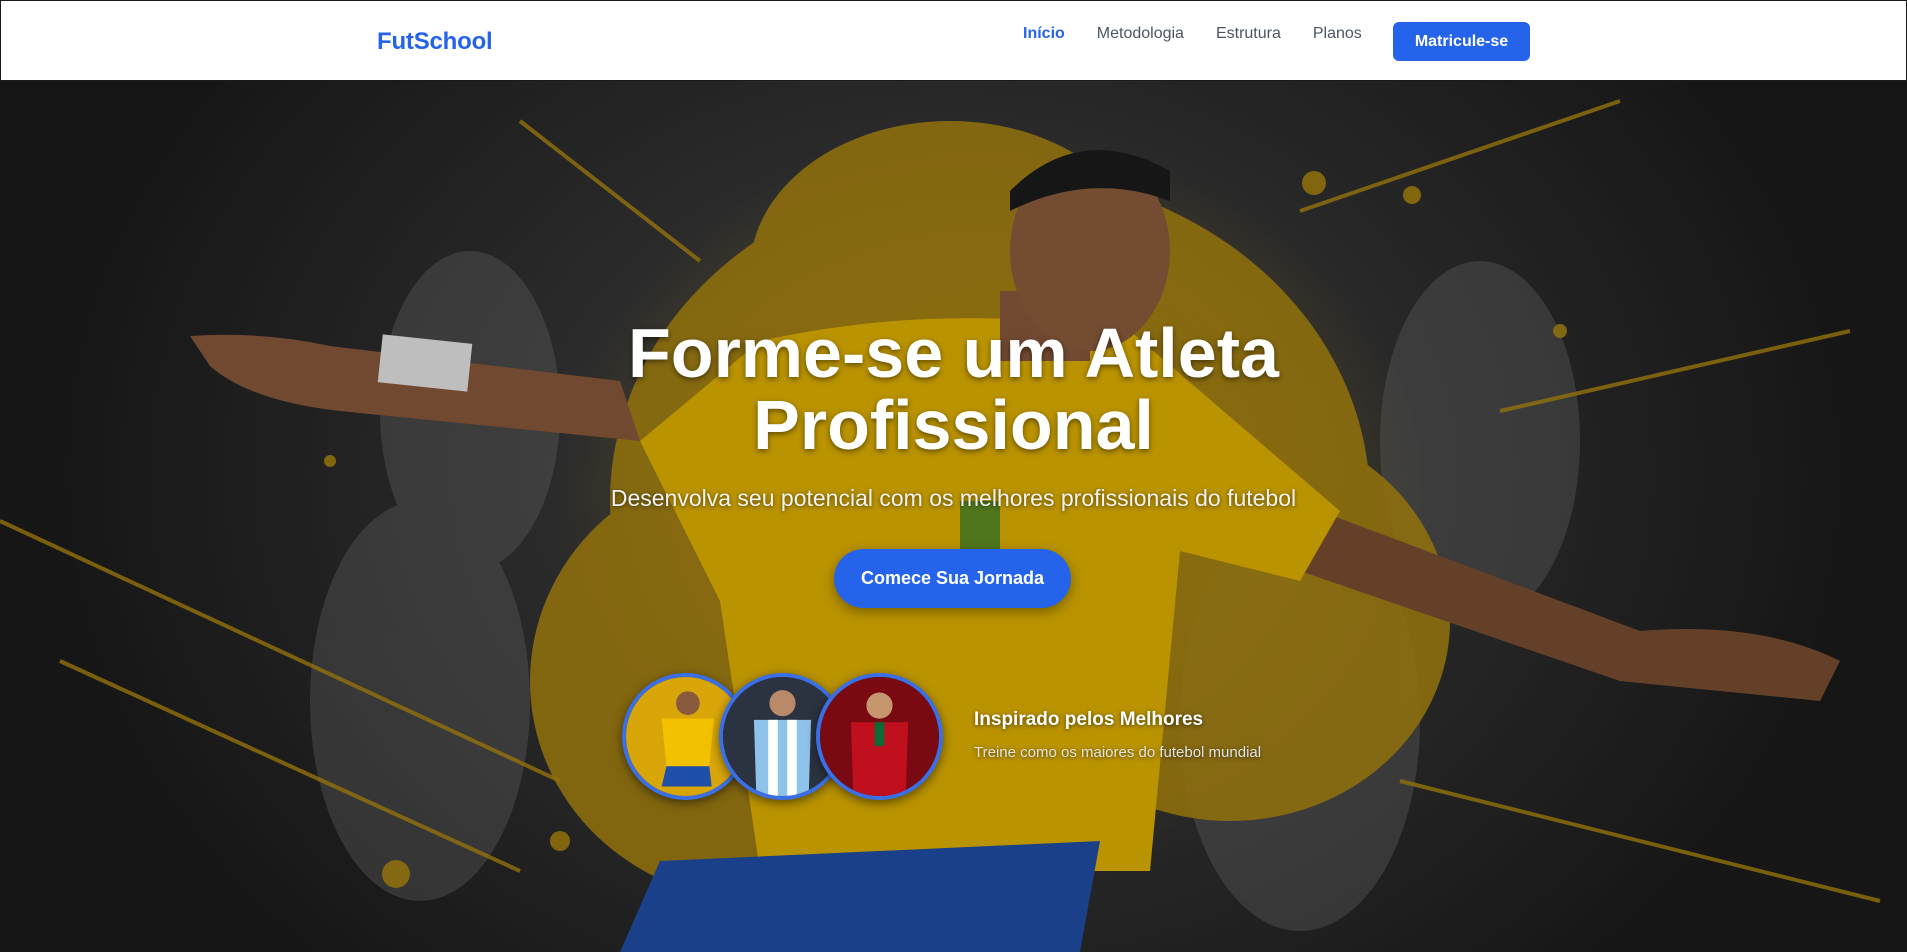 The image size is (1907, 952). Describe the element at coordinates (1337, 34) in the screenshot. I see `nav-link-planos: Planos` at that location.